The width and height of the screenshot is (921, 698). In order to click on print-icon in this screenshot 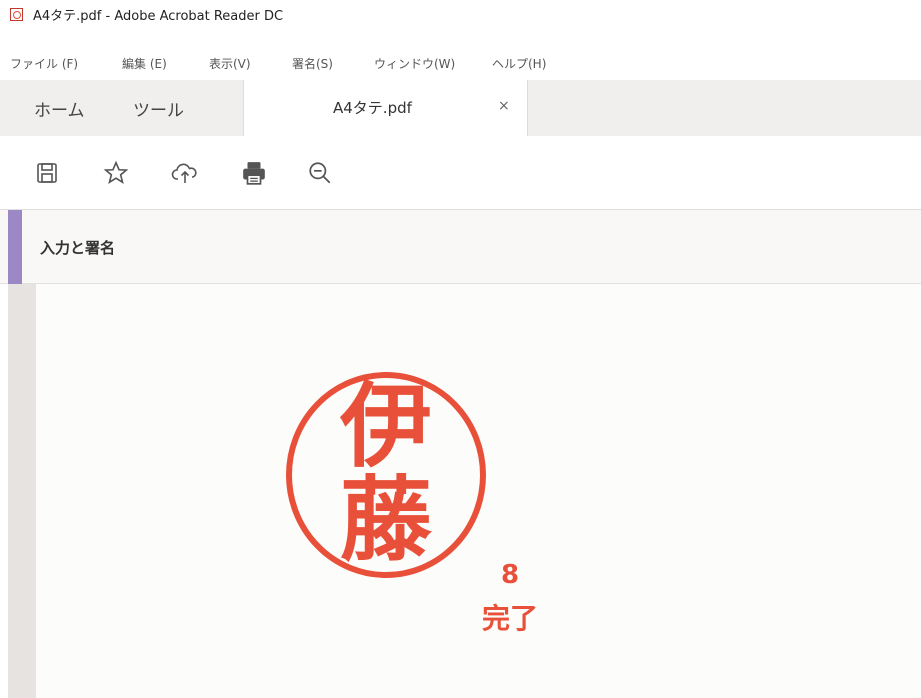, I will do `click(254, 173)`.